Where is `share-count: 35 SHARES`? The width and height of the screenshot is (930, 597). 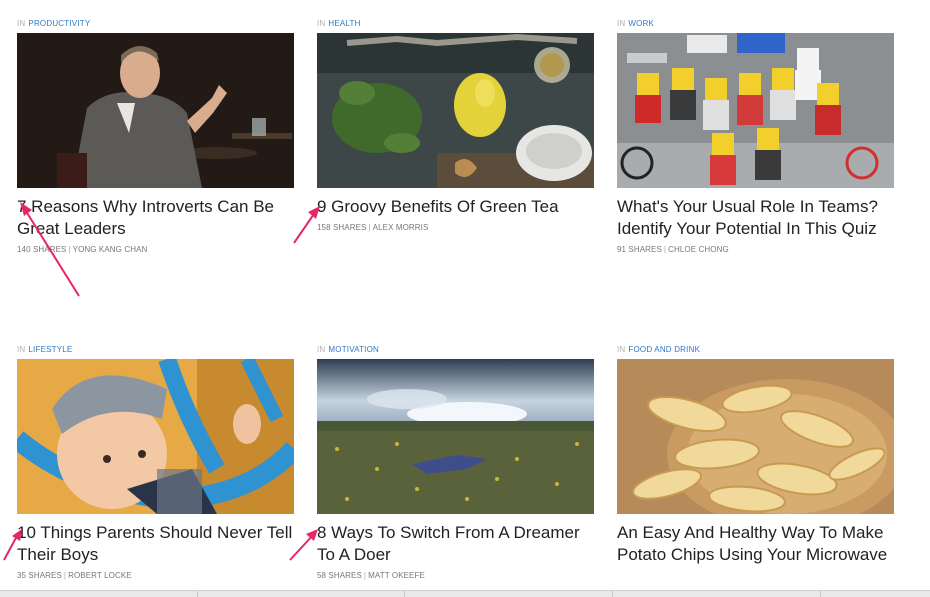 share-count: 35 SHARES is located at coordinates (39, 575).